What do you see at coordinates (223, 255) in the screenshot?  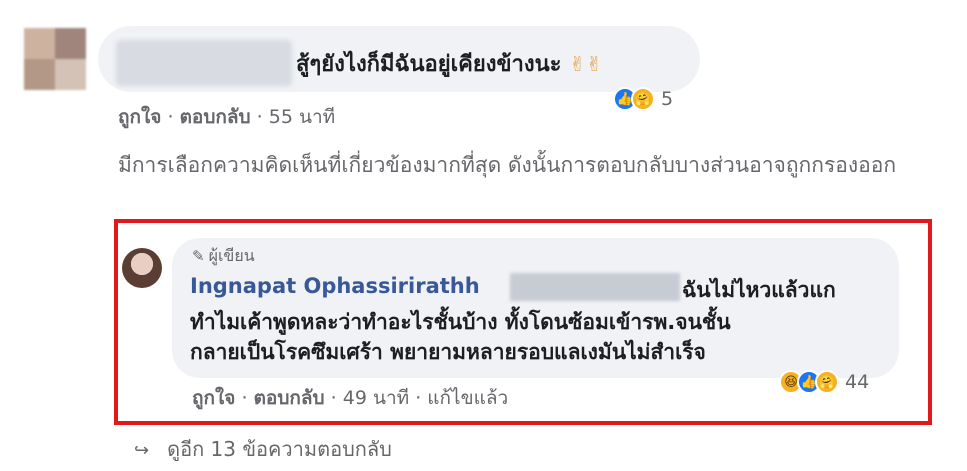 I see `author-badge: ✎ ผู้เขียน` at bounding box center [223, 255].